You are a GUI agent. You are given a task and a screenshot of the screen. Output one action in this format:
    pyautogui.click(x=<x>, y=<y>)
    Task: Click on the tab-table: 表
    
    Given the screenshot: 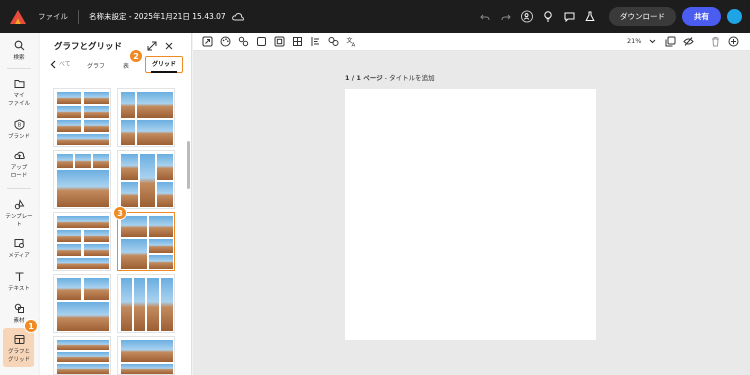 What is the action you would take?
    pyautogui.click(x=126, y=65)
    